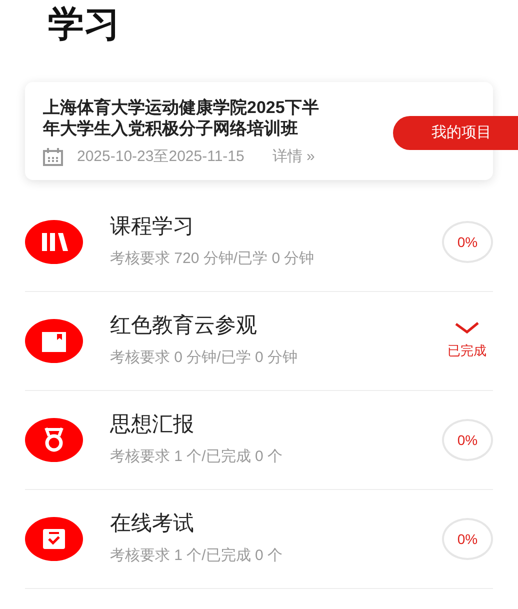 The height and width of the screenshot is (609, 518). I want to click on task-title: 在线考试, so click(276, 524).